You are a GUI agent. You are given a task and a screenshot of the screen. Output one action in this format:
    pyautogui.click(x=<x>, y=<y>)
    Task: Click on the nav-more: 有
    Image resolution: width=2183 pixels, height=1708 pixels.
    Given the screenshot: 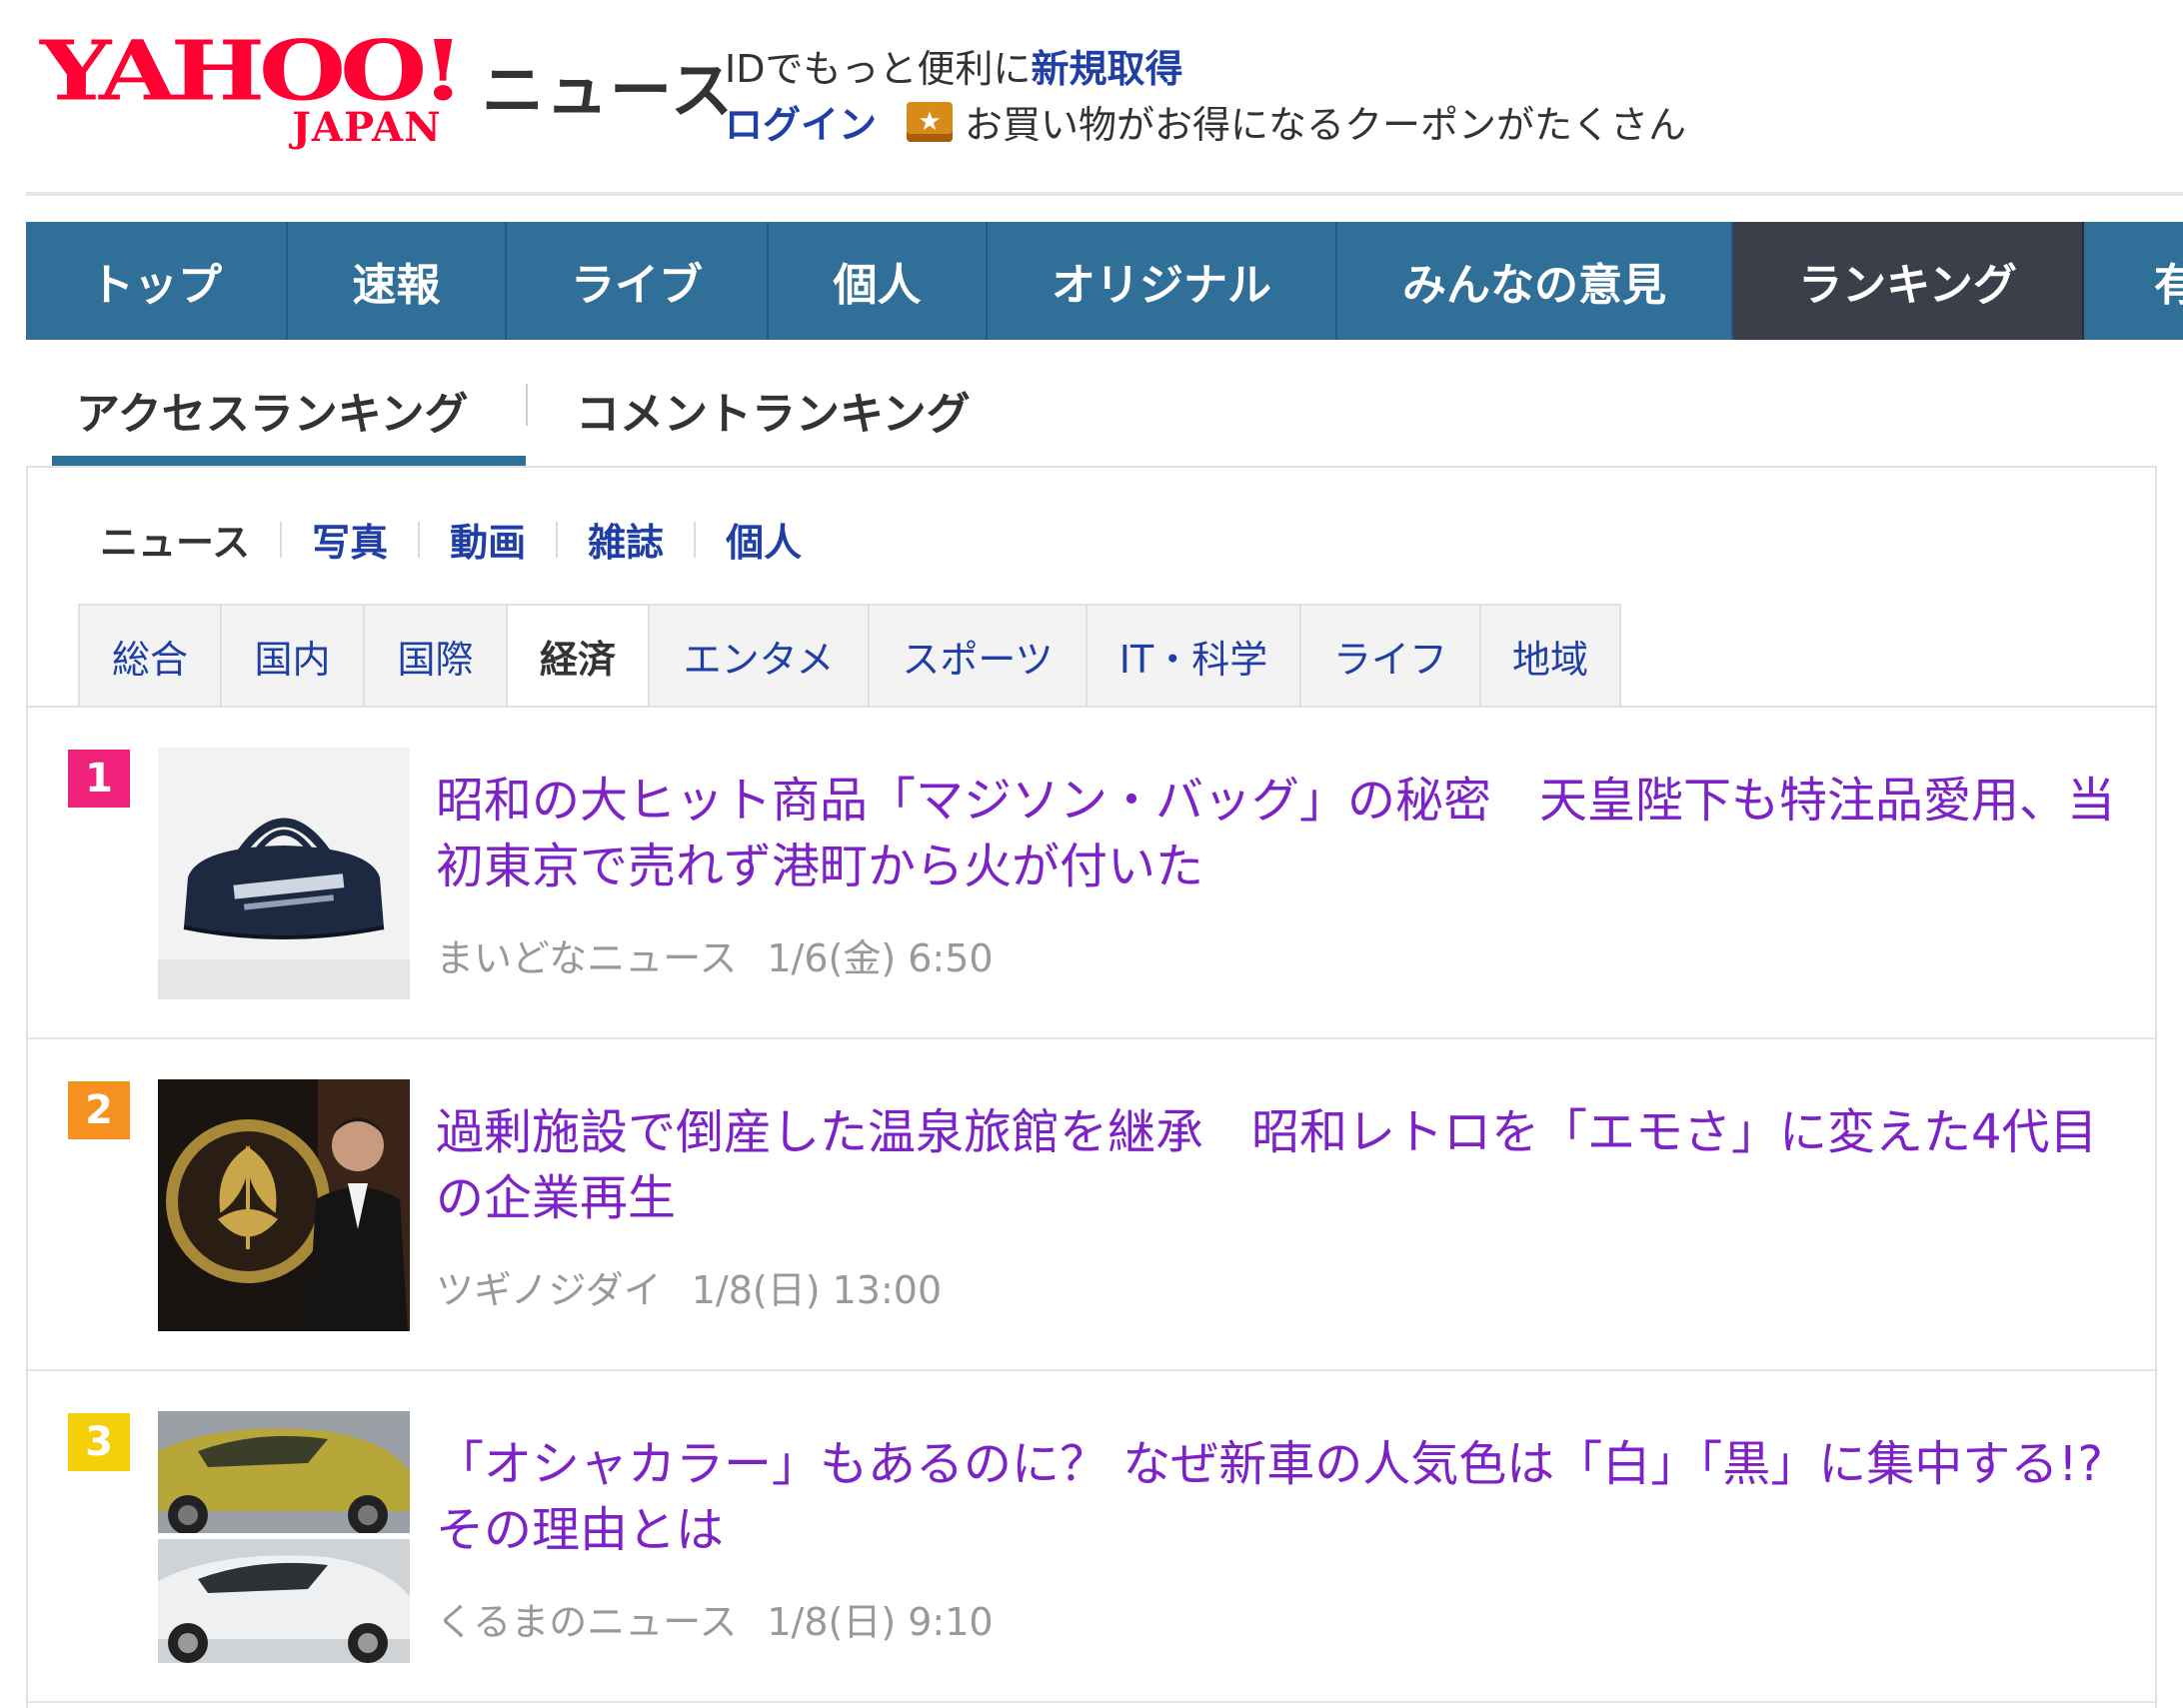 What is the action you would take?
    pyautogui.click(x=2133, y=281)
    